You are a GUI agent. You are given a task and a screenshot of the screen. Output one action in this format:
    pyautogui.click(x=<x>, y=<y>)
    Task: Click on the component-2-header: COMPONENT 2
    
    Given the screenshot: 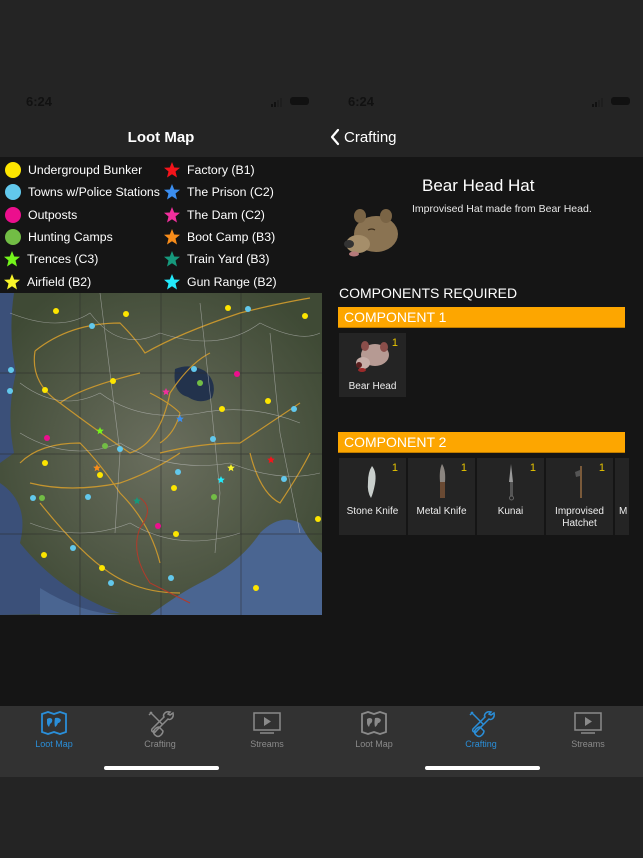 What is the action you would take?
    pyautogui.click(x=481, y=442)
    